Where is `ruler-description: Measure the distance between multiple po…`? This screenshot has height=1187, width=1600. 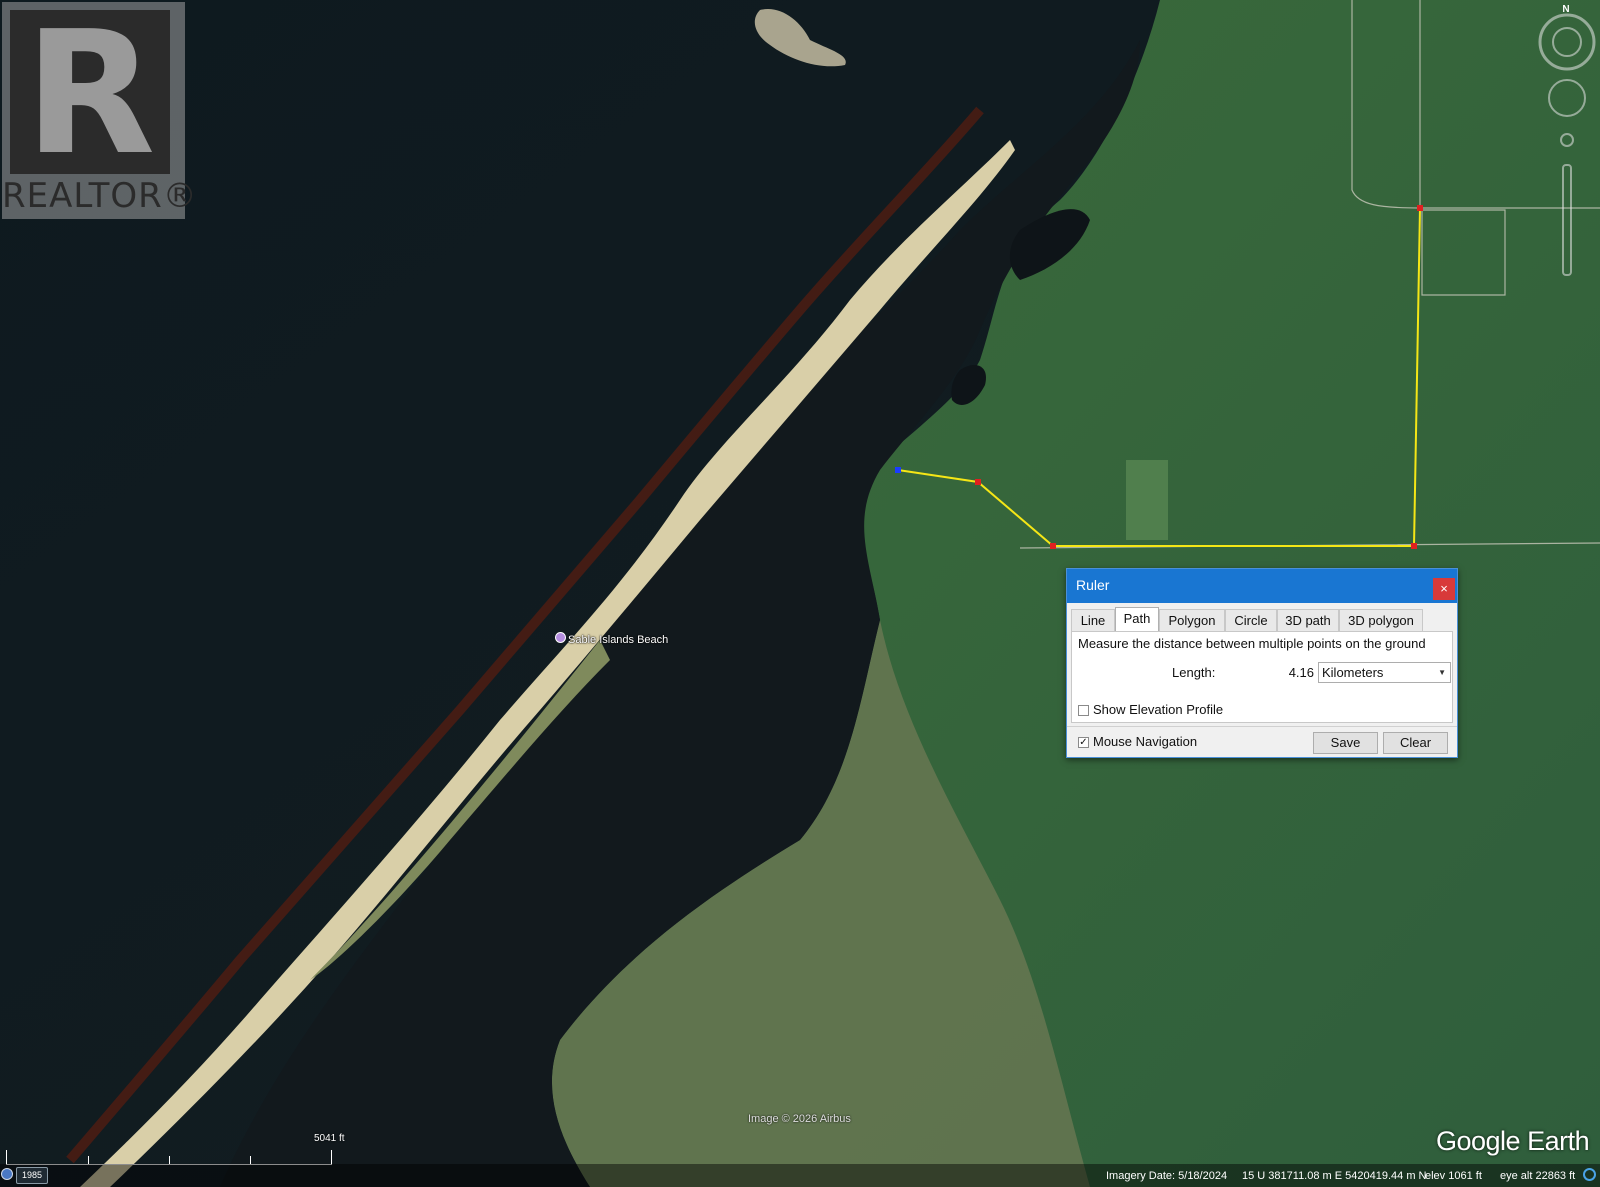 ruler-description: Measure the distance between multiple po… is located at coordinates (1252, 643).